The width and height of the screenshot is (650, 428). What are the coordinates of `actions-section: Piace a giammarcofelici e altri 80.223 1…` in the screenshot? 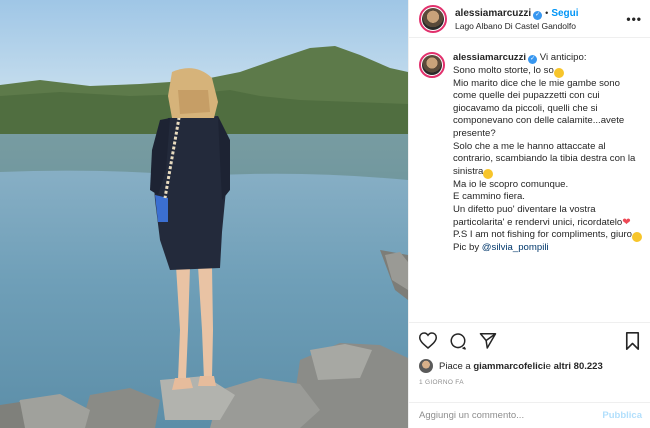 It's located at (529, 354).